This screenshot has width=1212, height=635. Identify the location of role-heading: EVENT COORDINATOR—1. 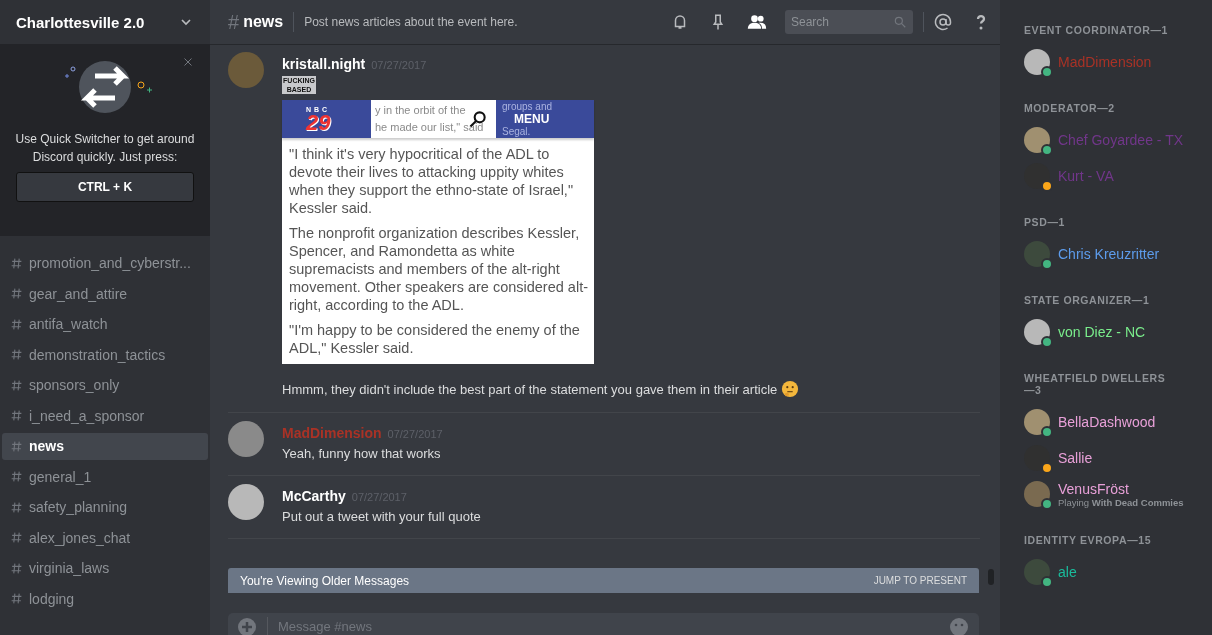
(1097, 30).